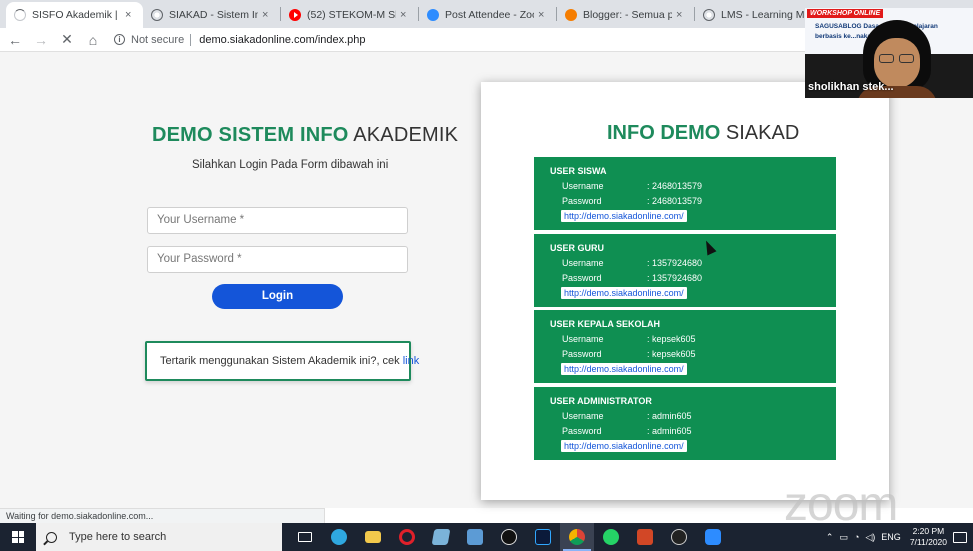  I want to click on start-button, so click(18, 537).